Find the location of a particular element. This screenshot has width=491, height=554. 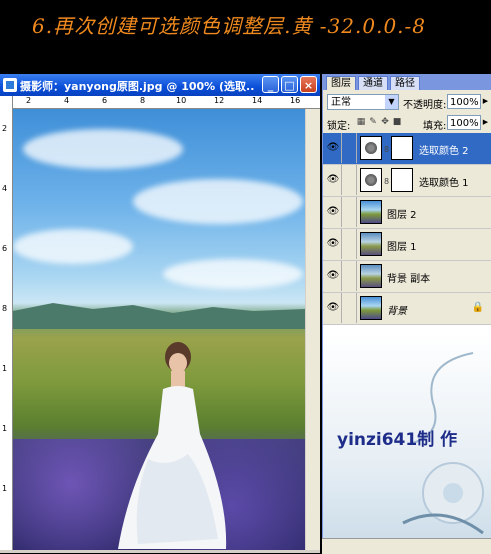

layer-row: 👁 8 选取颜色 2 is located at coordinates (407, 149).